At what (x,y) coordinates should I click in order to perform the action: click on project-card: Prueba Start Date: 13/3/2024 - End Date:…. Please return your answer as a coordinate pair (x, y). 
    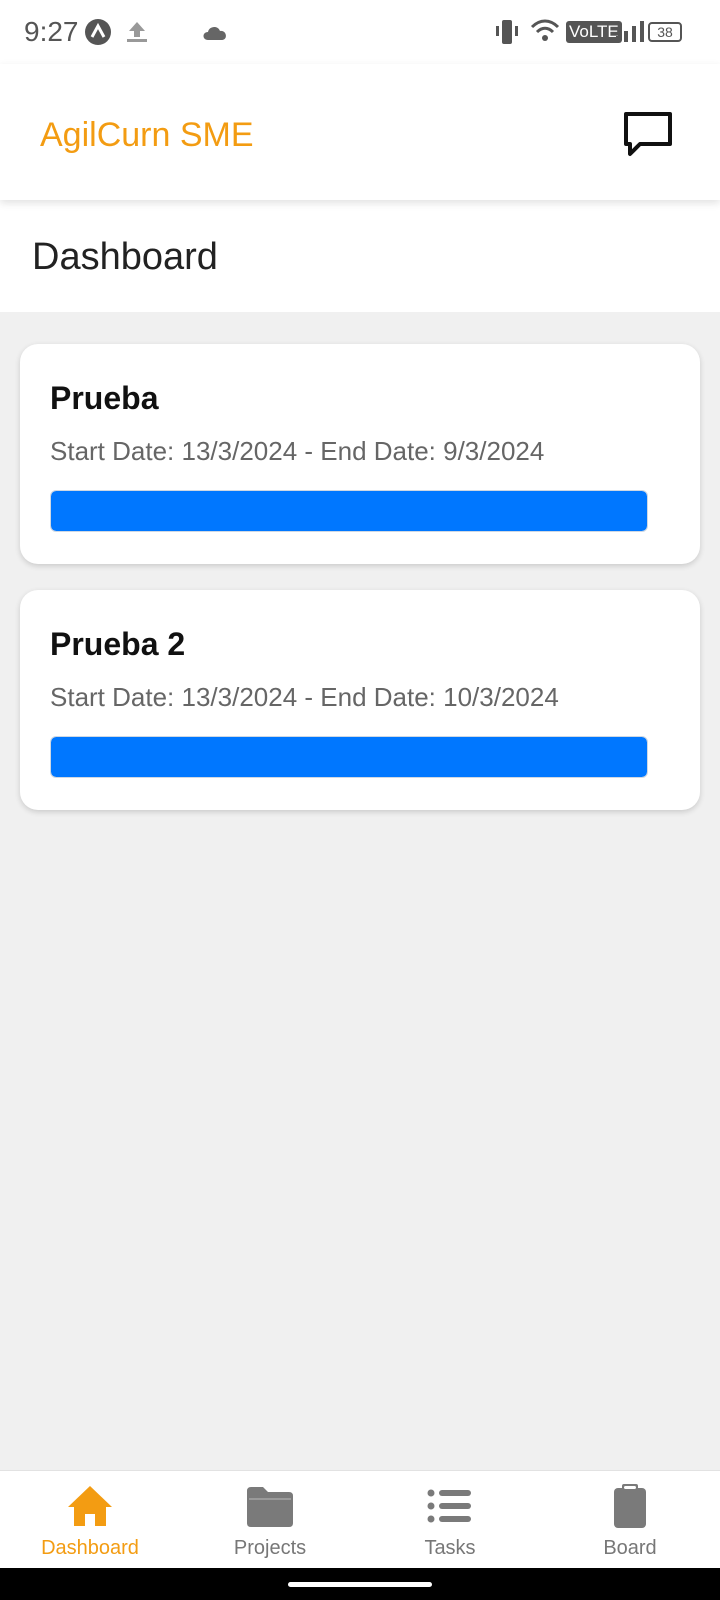
    Looking at the image, I should click on (360, 454).